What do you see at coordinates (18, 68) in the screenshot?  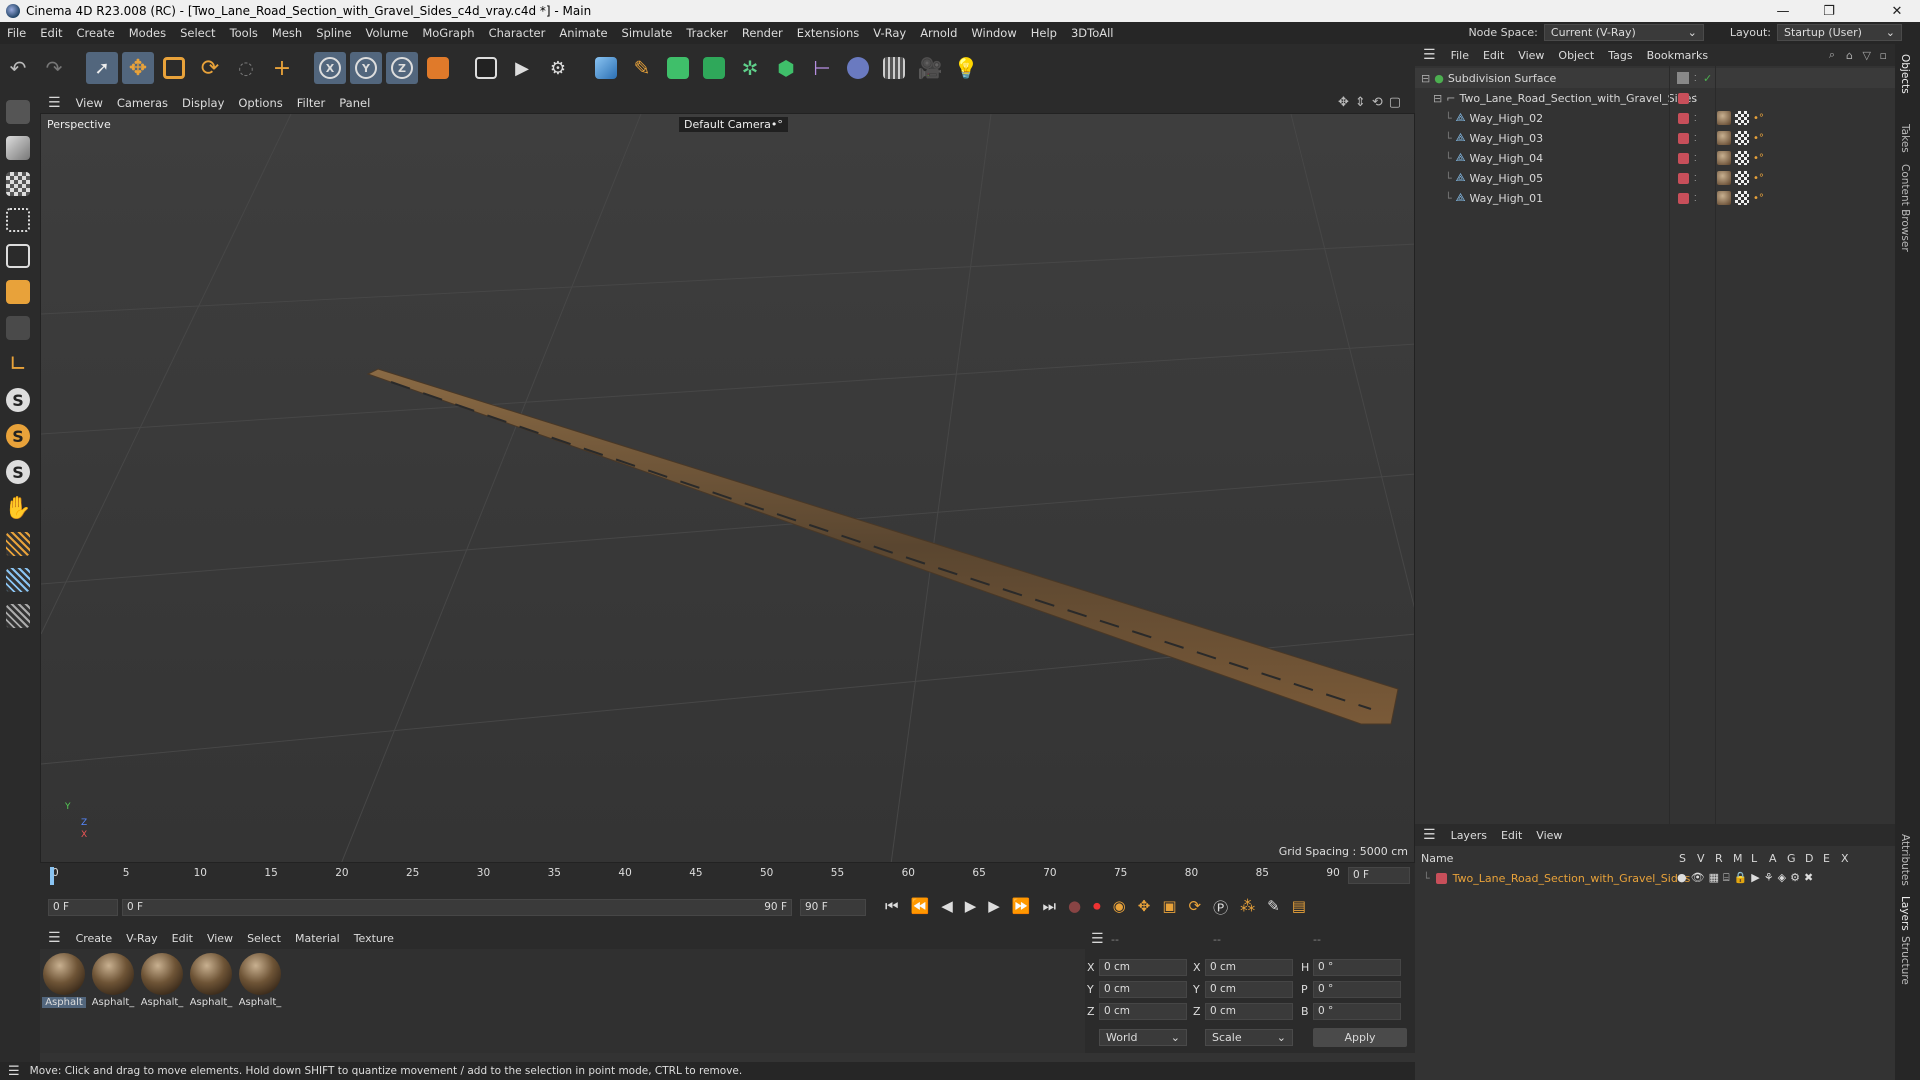 I see `undo-button: ↶` at bounding box center [18, 68].